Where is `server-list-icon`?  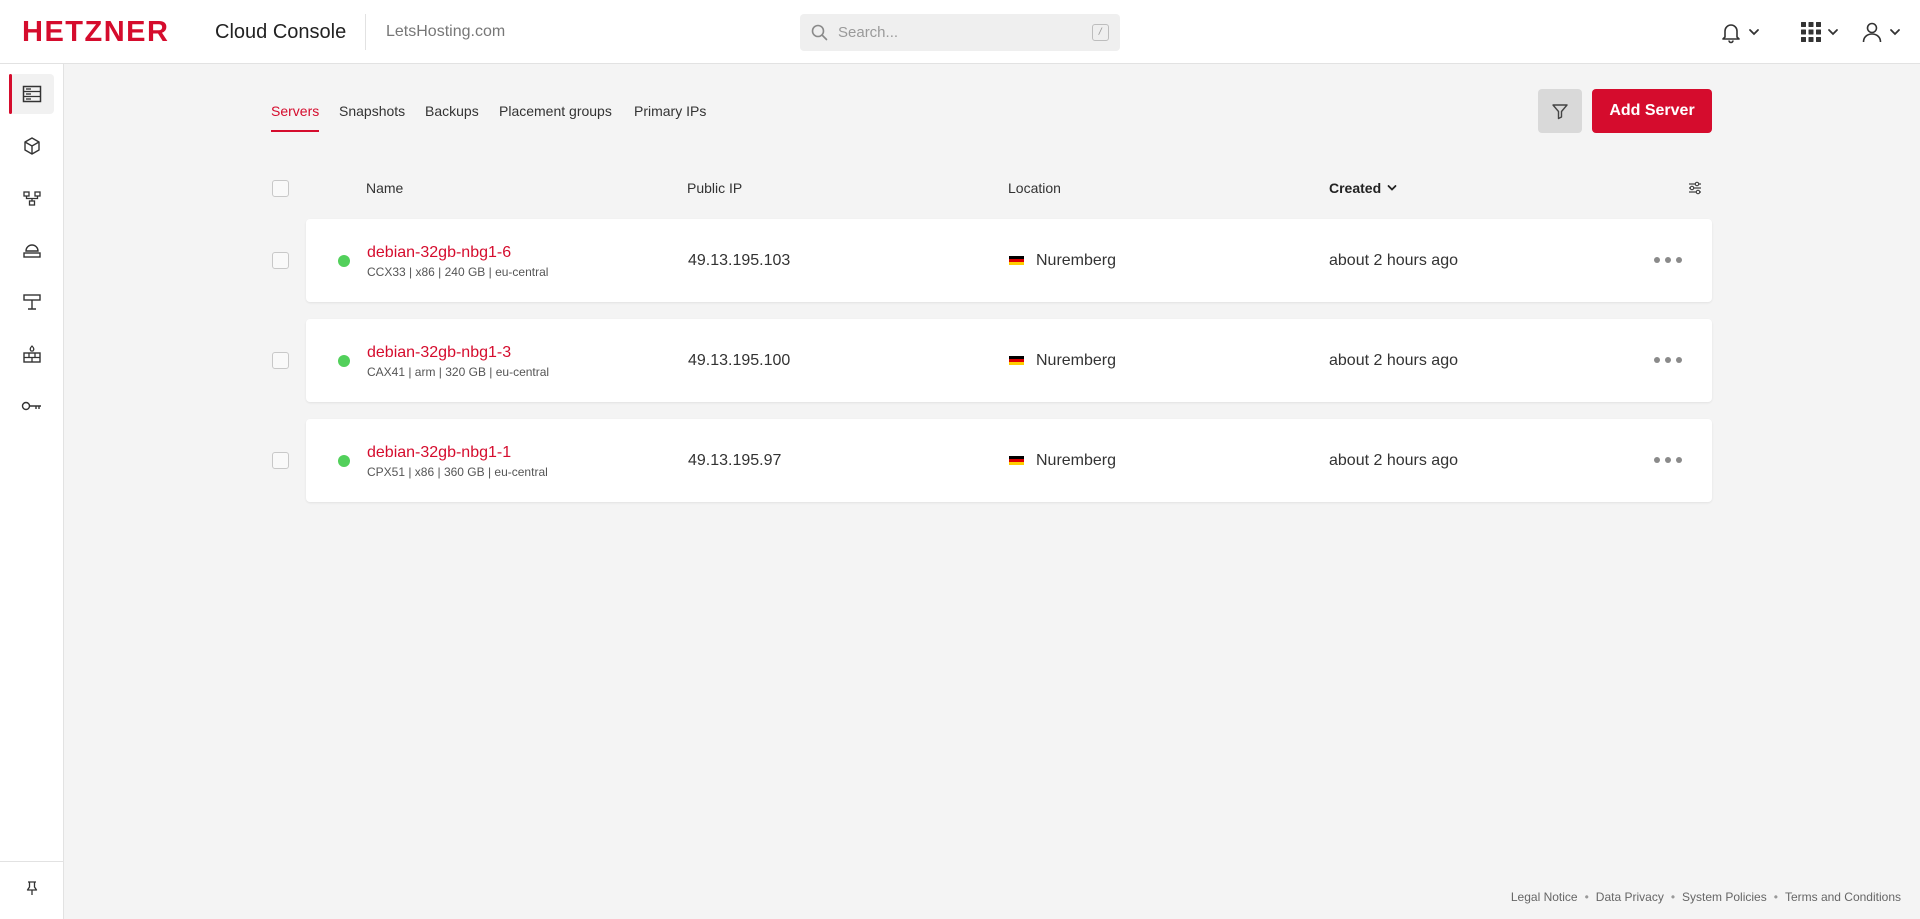 server-list-icon is located at coordinates (32, 94).